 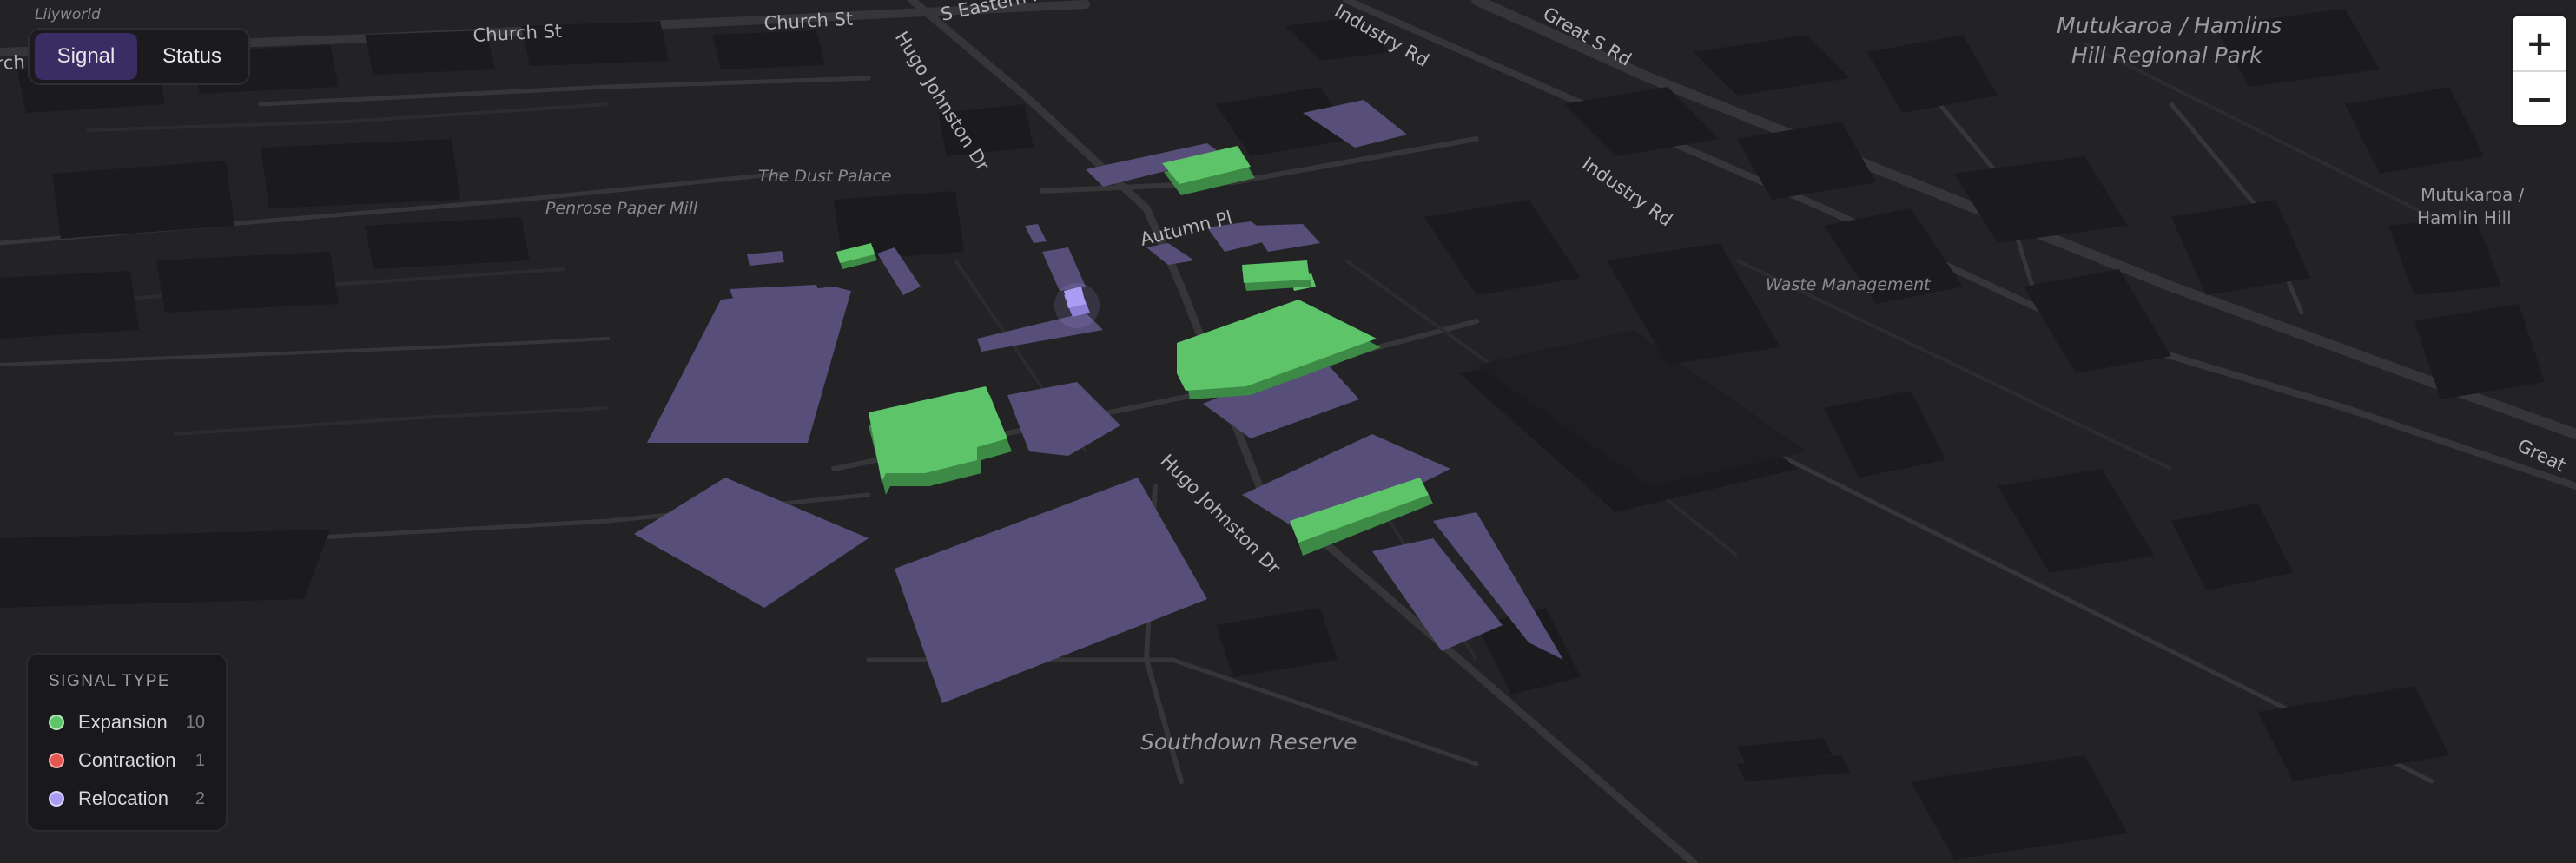 What do you see at coordinates (12, 63) in the screenshot?
I see `road-label: rch` at bounding box center [12, 63].